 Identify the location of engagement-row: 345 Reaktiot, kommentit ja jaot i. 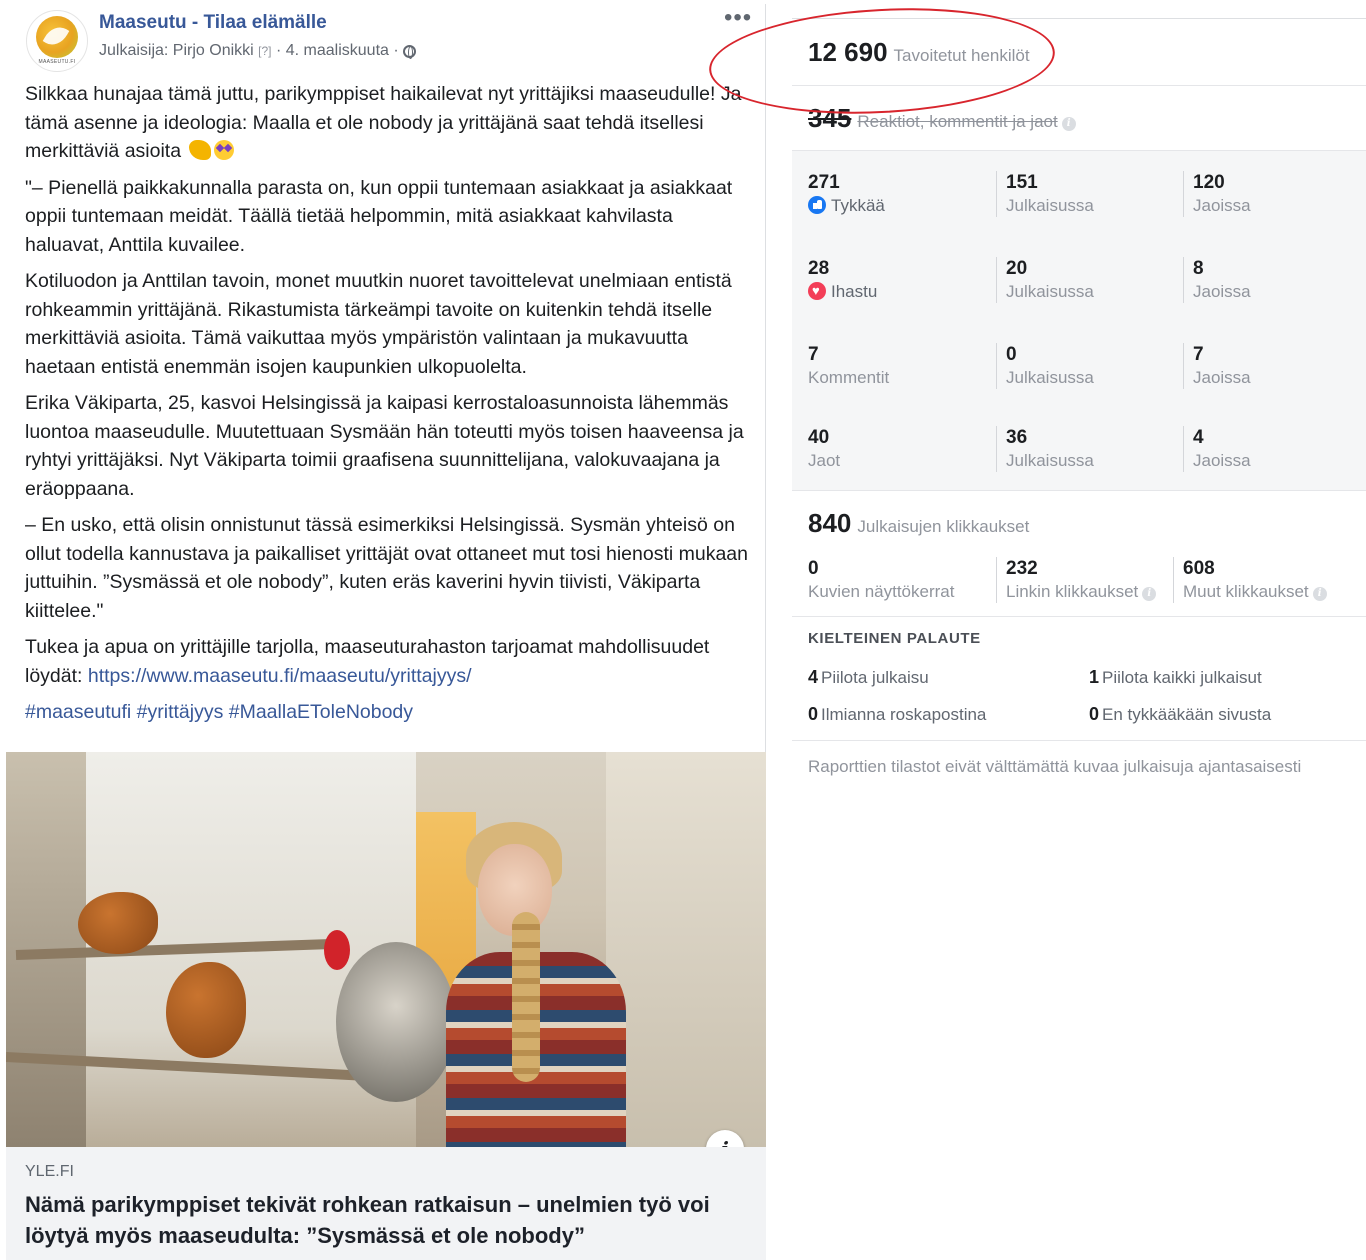
(942, 118).